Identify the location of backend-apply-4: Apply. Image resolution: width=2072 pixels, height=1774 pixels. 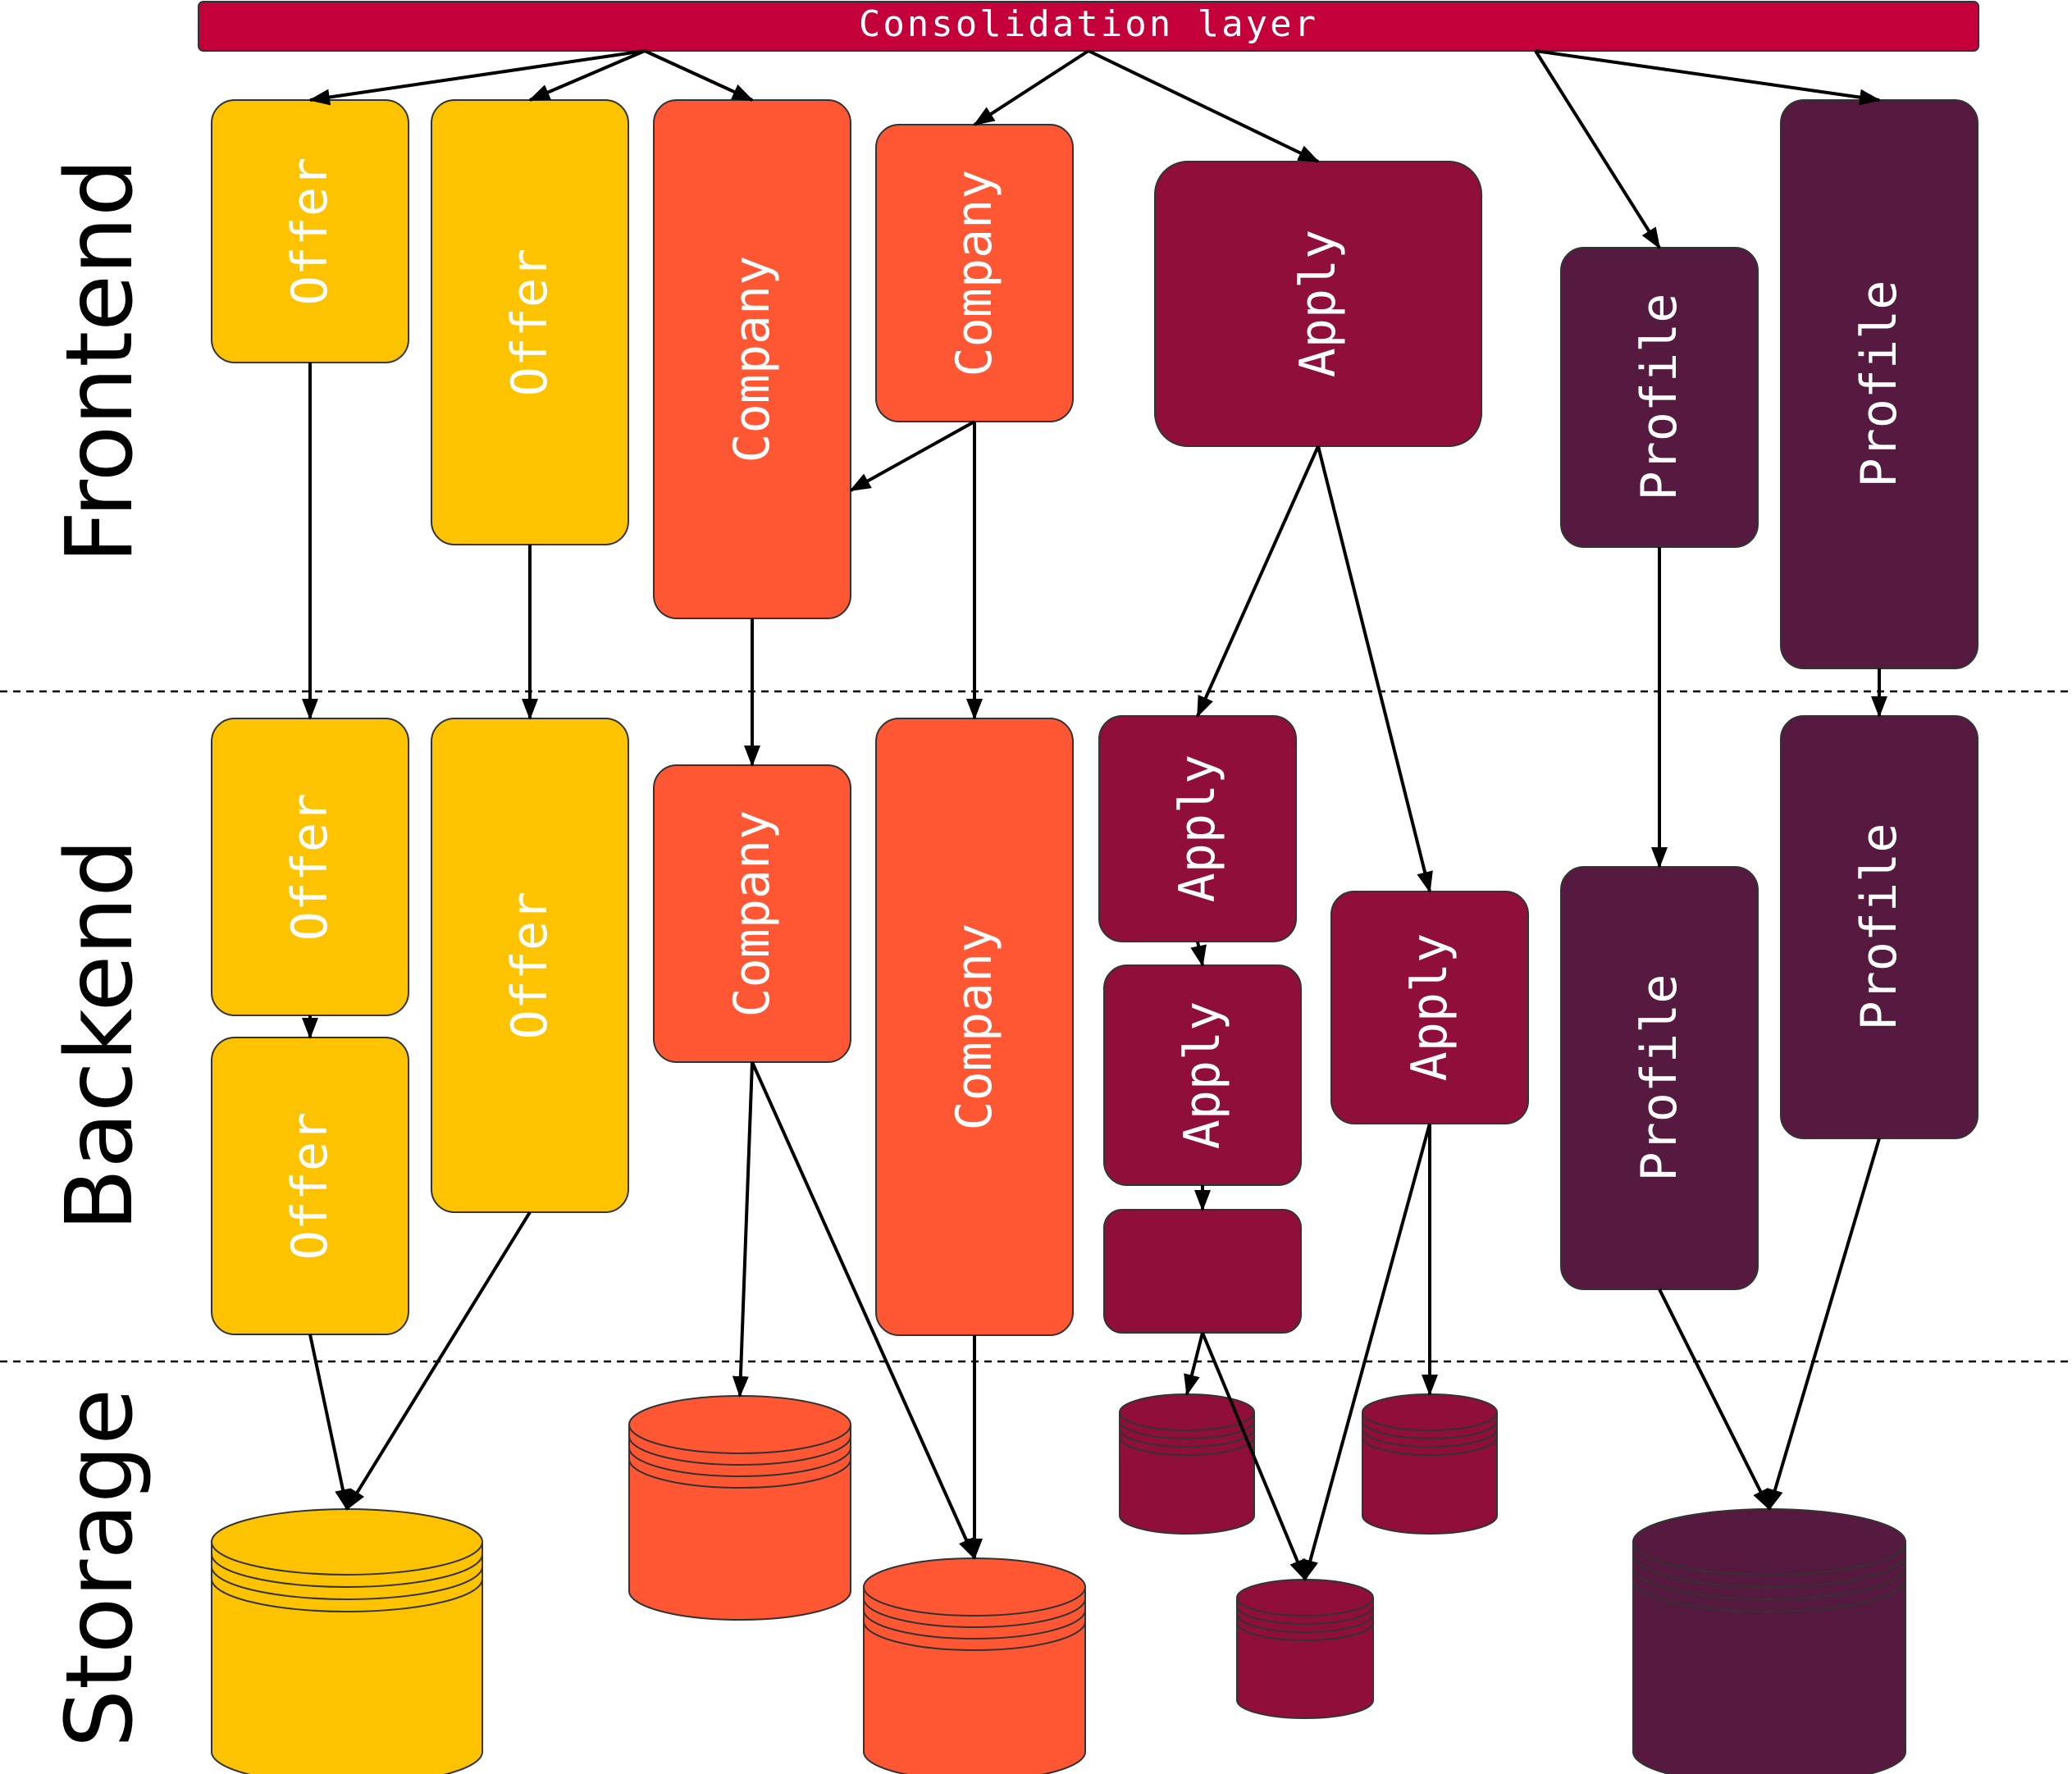
(1430, 1008).